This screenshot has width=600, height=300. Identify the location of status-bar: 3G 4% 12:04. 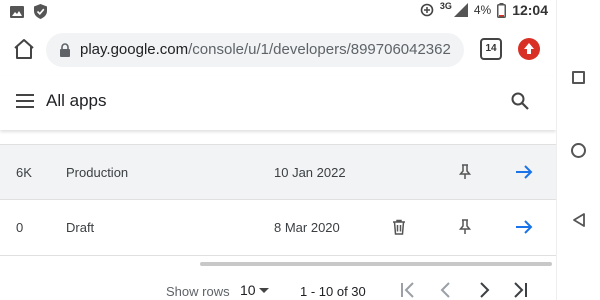
(278, 12).